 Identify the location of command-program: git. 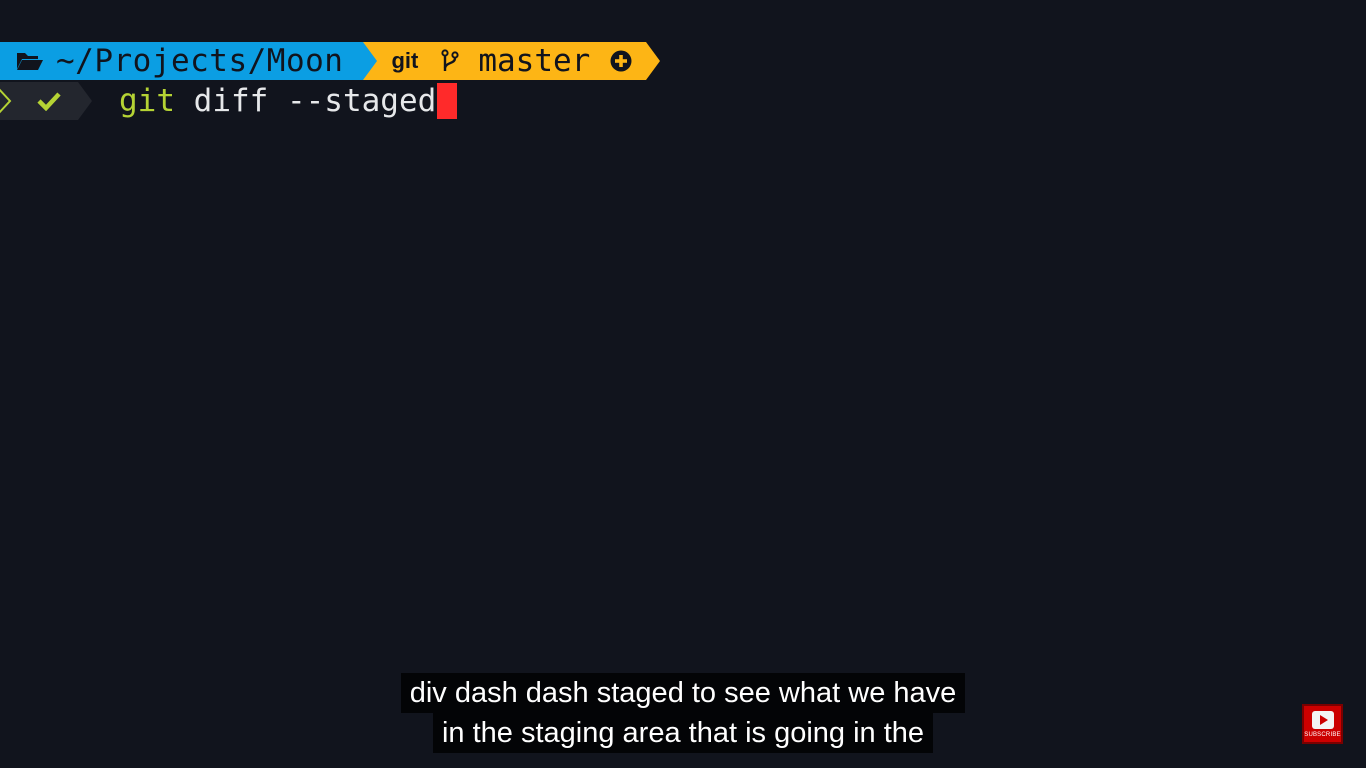
(147, 101).